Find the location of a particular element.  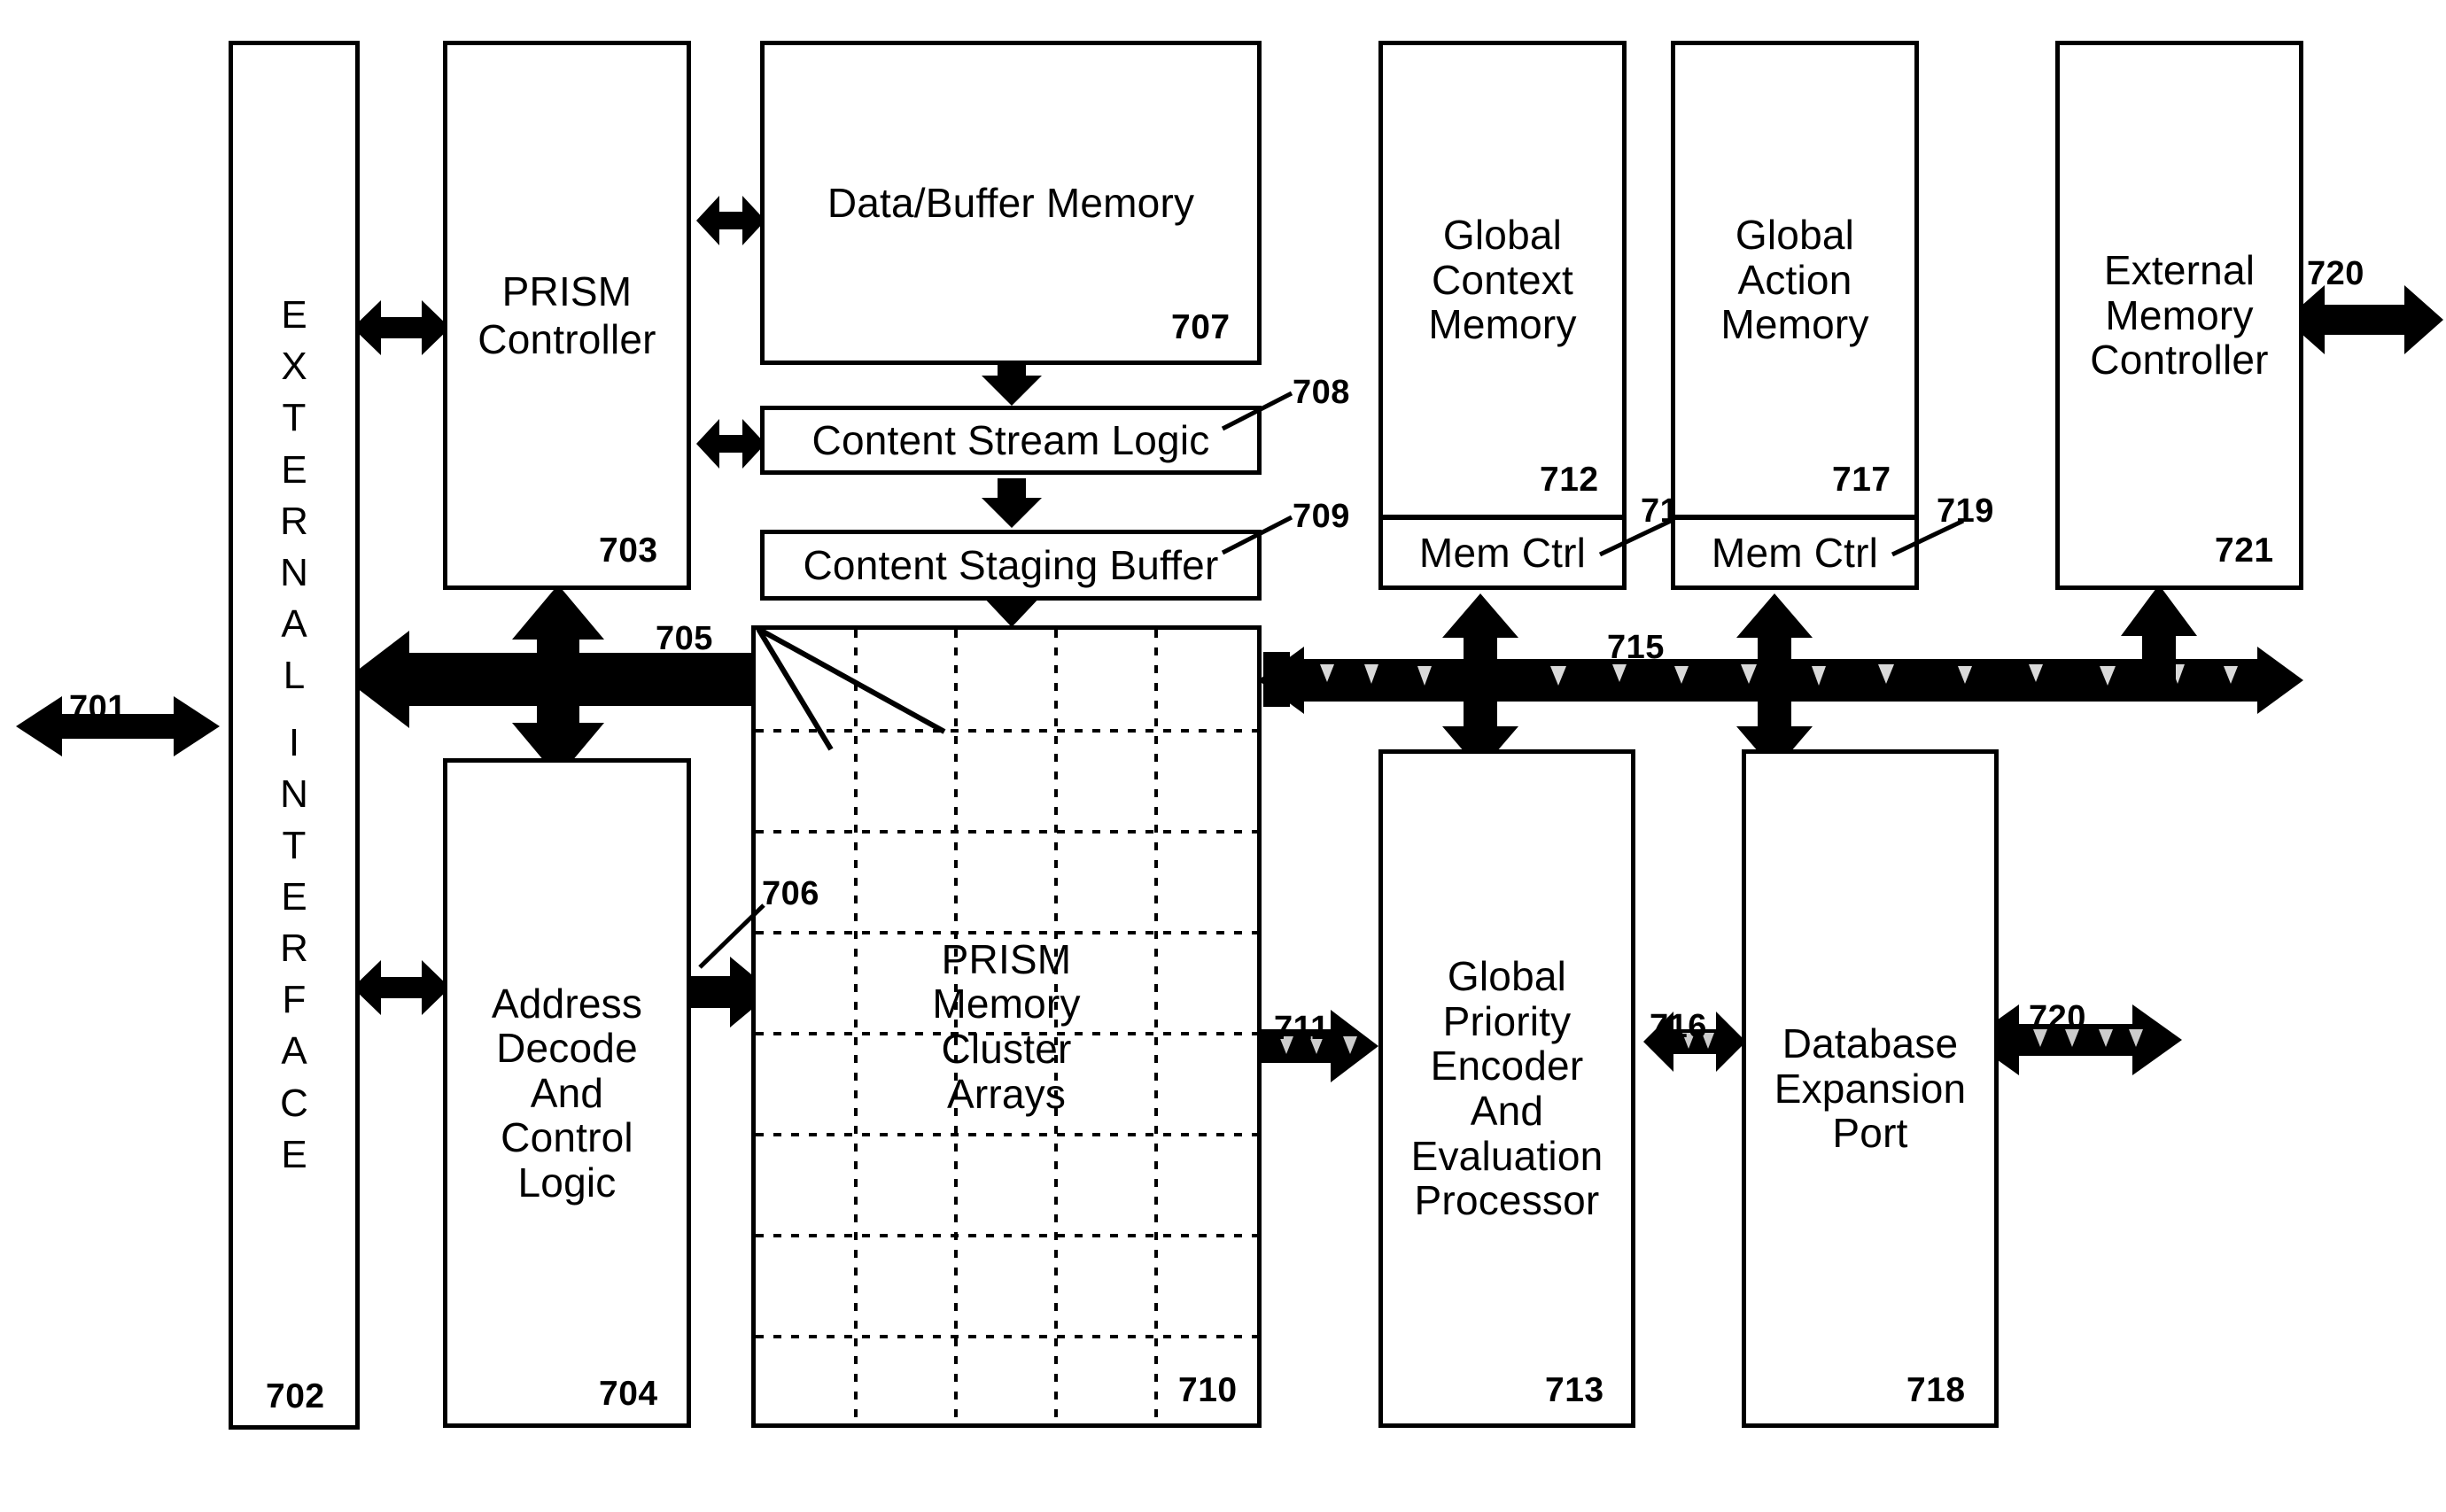

block-global-context-mem-ctrl: Mem Ctrl is located at coordinates (1502, 553).